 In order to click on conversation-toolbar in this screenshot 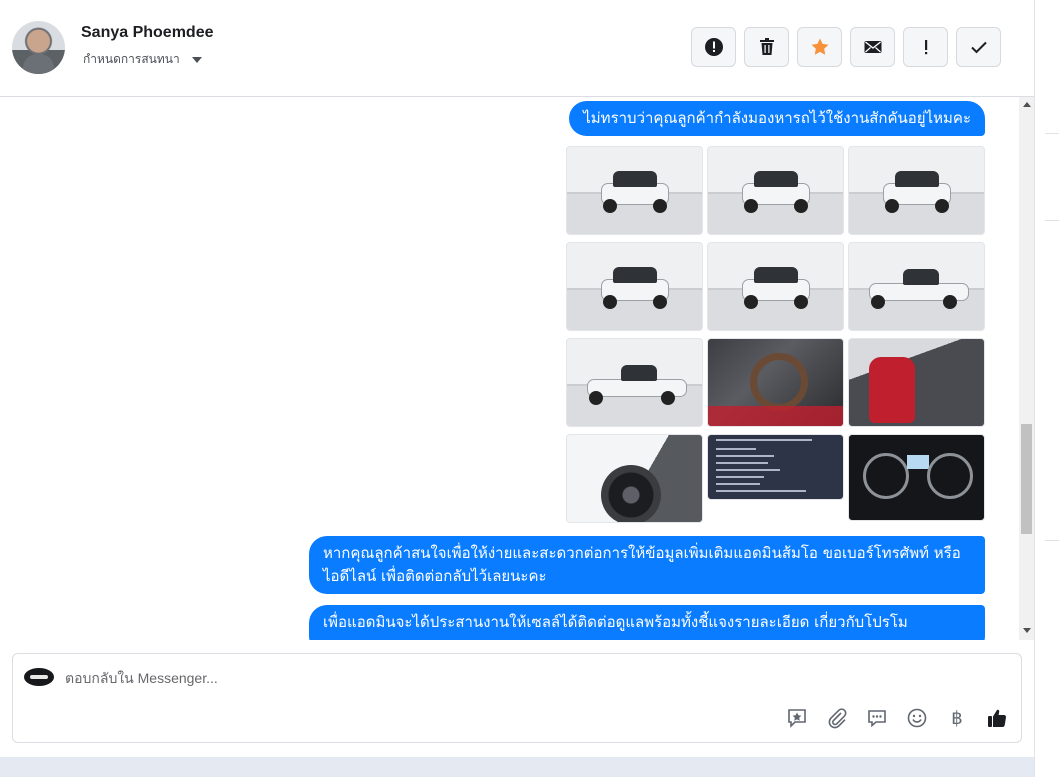, I will do `click(846, 47)`.